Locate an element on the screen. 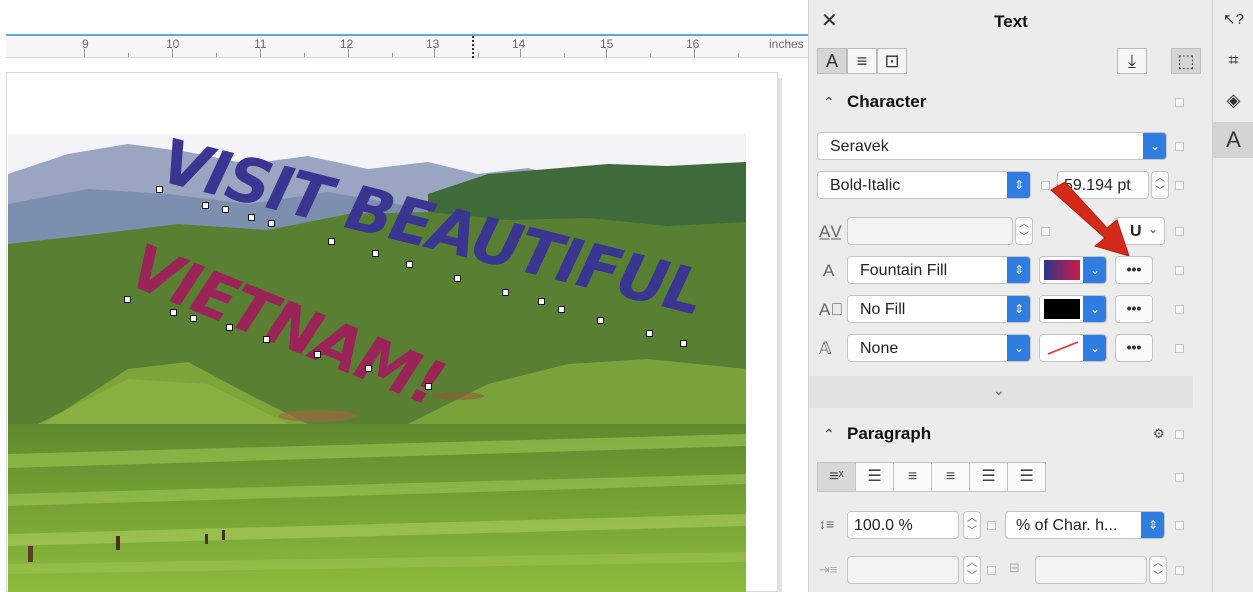 The image size is (1253, 592). outline-settings-button: ••• is located at coordinates (1134, 309).